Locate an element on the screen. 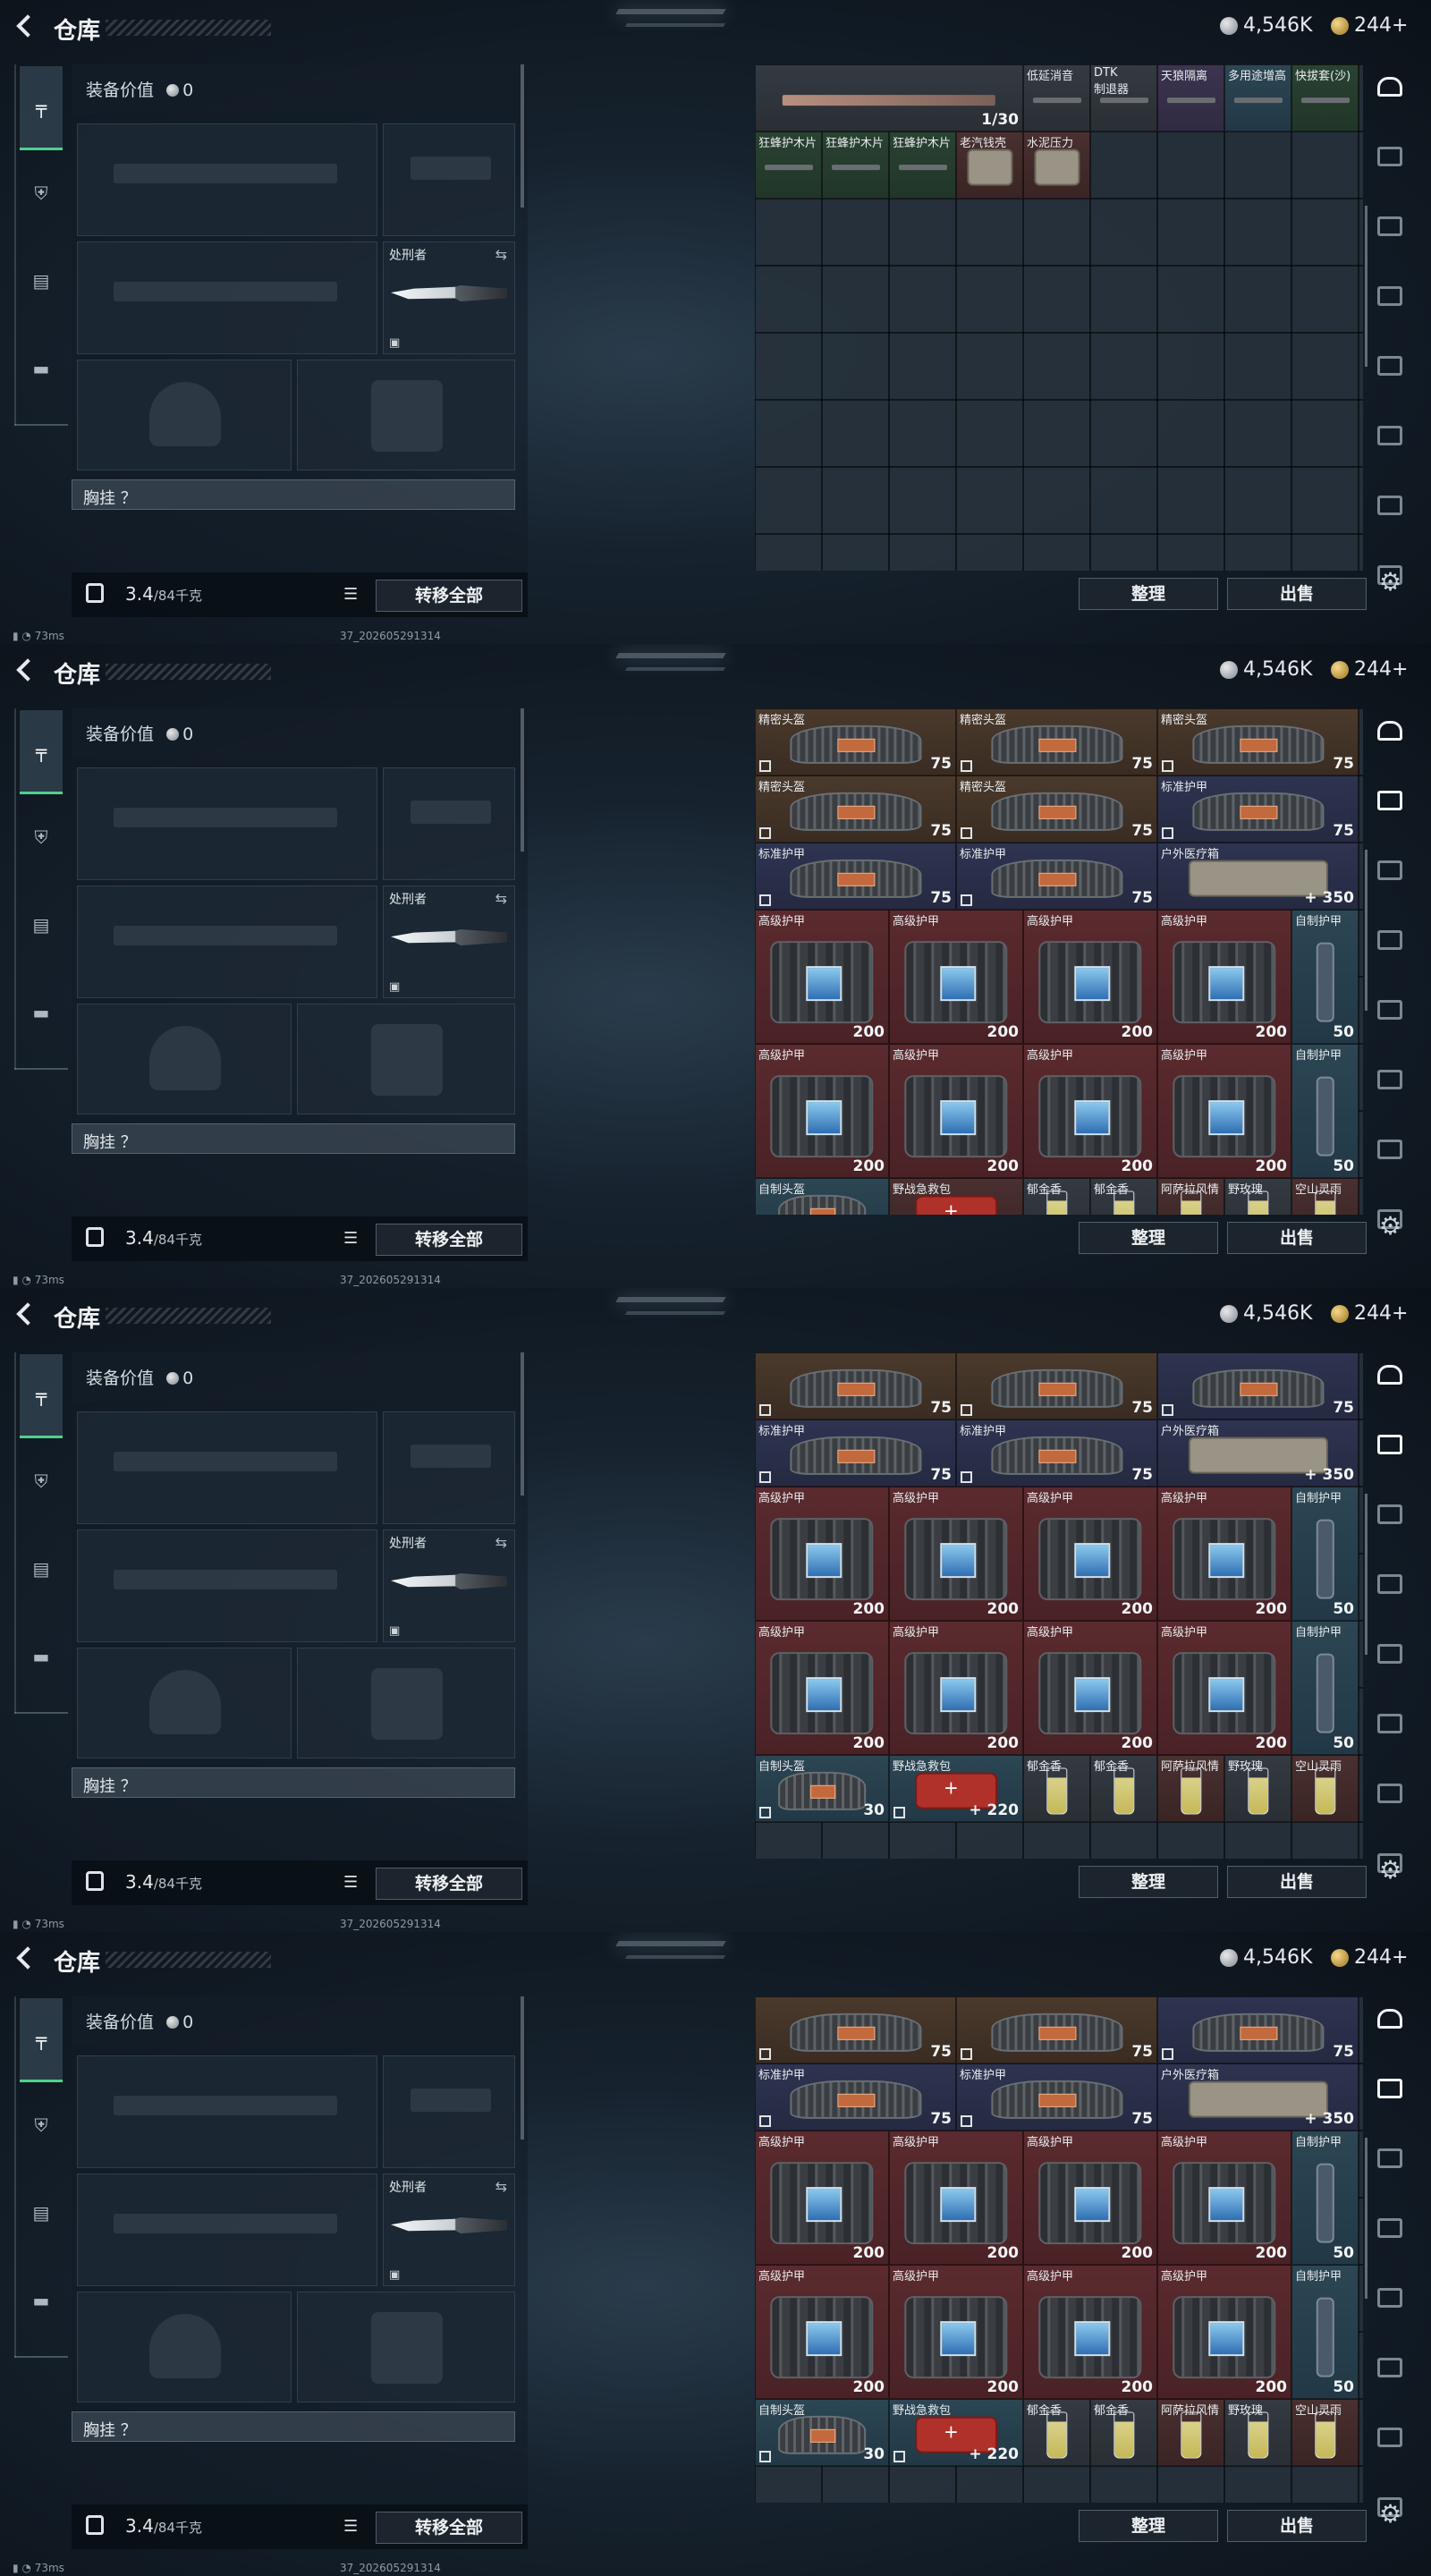 Image resolution: width=1431 pixels, height=2576 pixels. stash-item: 户外医疗箱 + 350 is located at coordinates (1258, 876).